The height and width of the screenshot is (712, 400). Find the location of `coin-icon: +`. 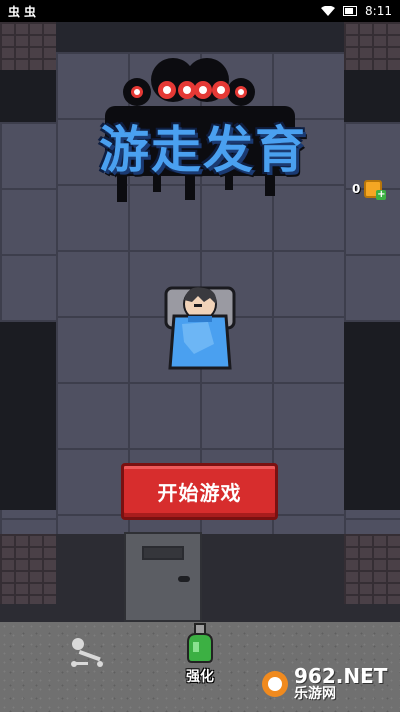

coin-icon: + is located at coordinates (375, 190).